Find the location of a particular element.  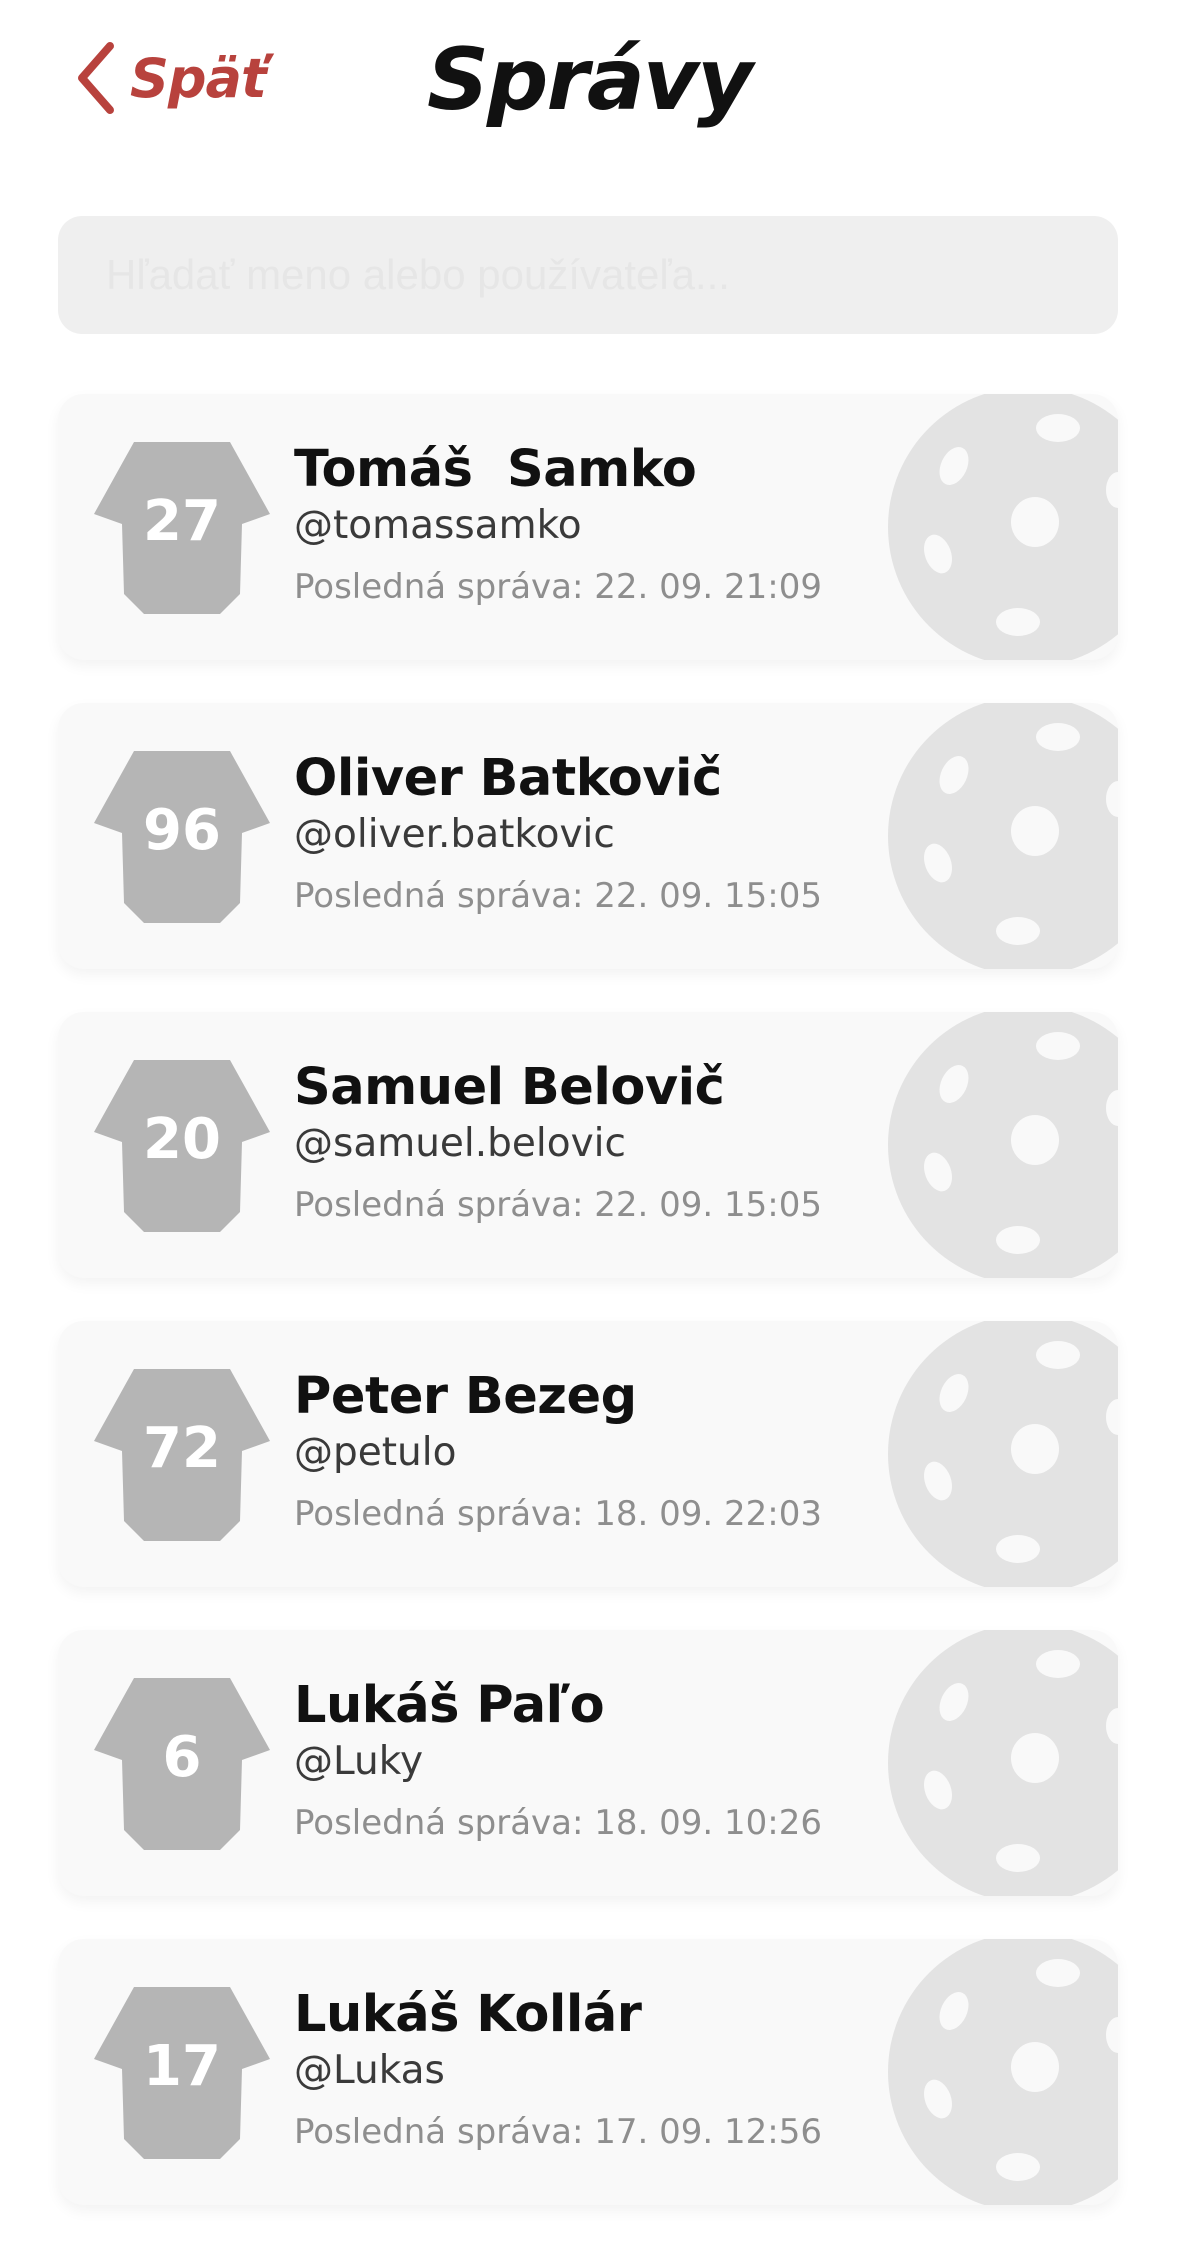

search-bar is located at coordinates (588, 275).